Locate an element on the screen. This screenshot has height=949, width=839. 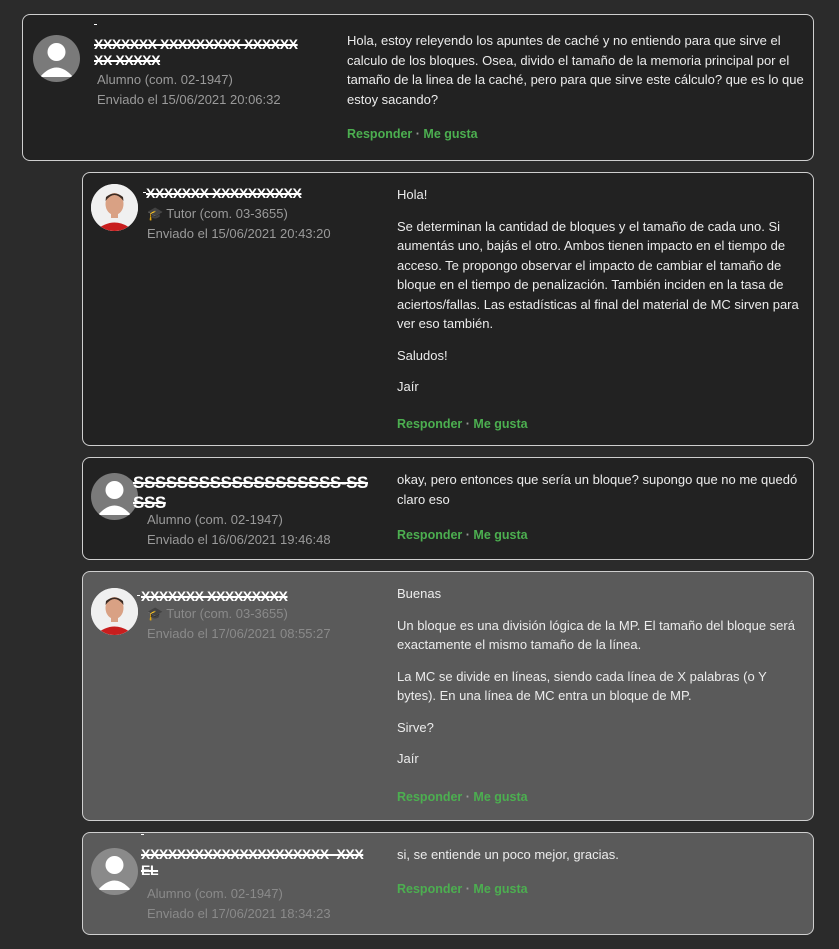
post-paragraph: si, se entiende un poco mejor, gracias. is located at coordinates (508, 854).